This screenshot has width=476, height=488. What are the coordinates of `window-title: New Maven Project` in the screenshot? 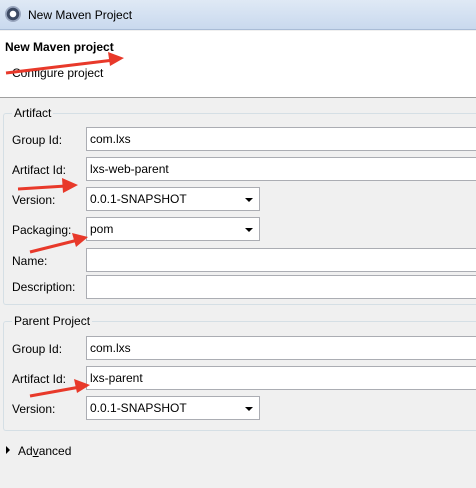 It's located at (80, 15).